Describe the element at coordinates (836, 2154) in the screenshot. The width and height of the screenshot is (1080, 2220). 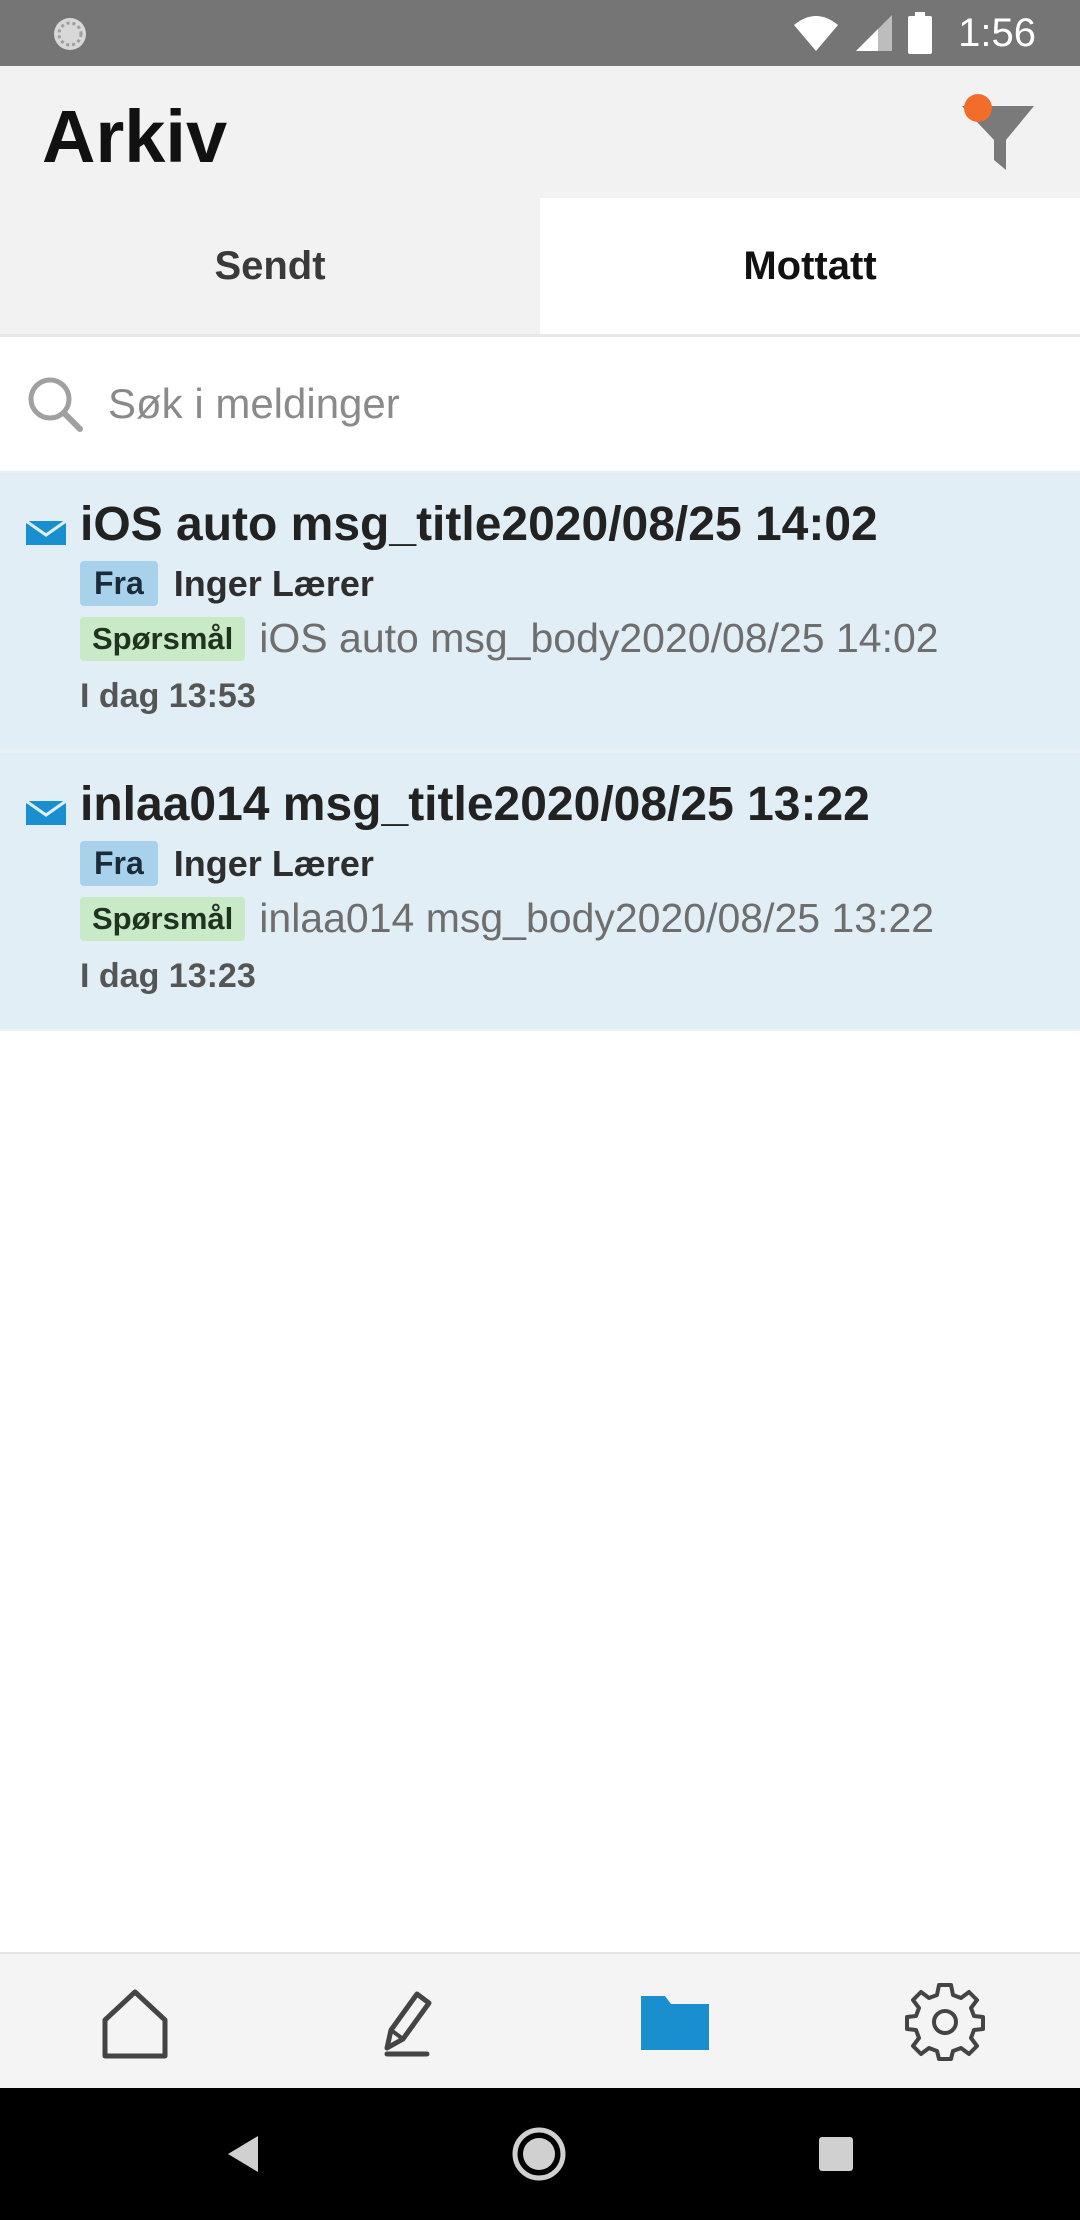
I see `recents-icon` at that location.